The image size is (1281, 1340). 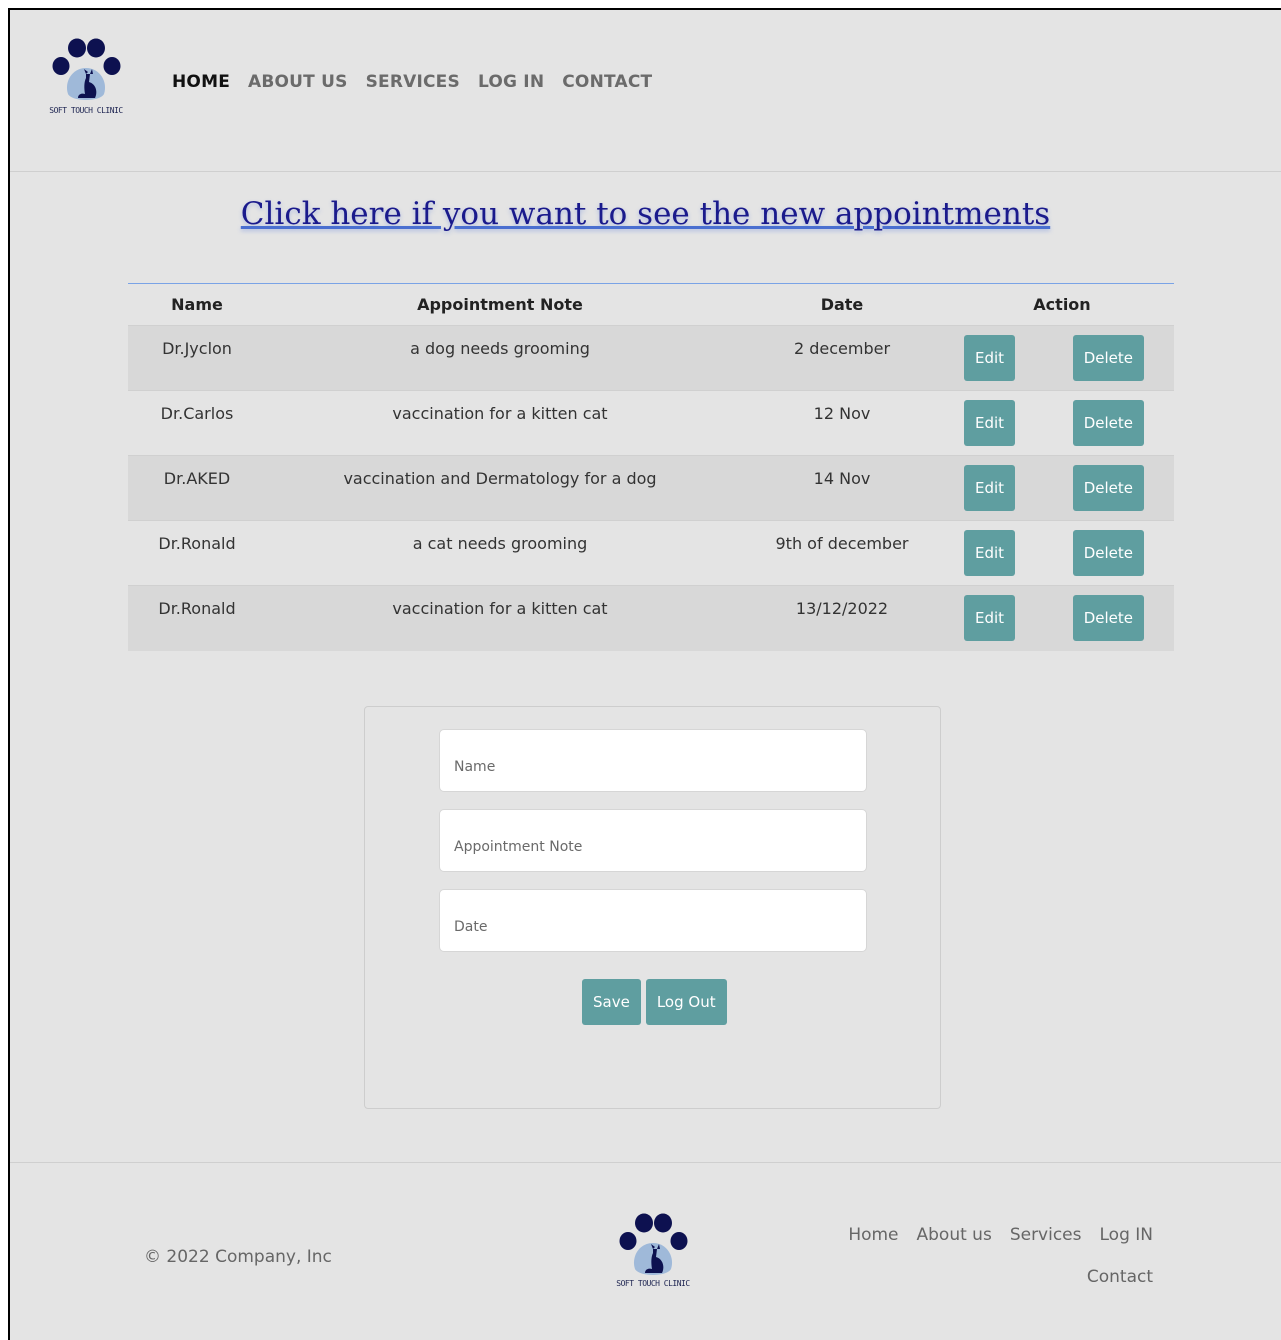 What do you see at coordinates (298, 82) in the screenshot?
I see `nav-about-us: ABOUT US` at bounding box center [298, 82].